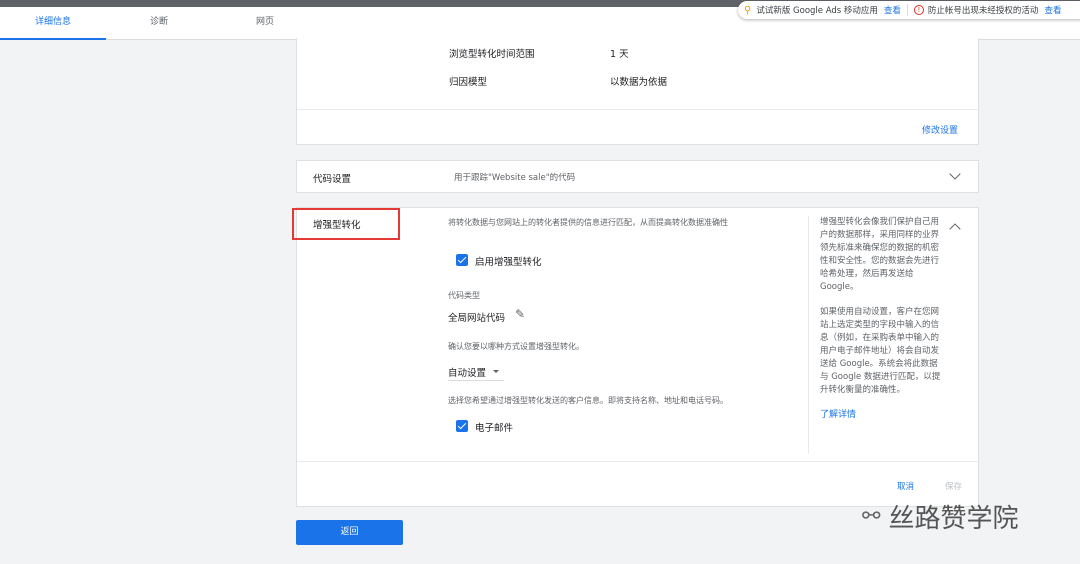 The width and height of the screenshot is (1080, 564). I want to click on dropdown-arrow-icon, so click(496, 371).